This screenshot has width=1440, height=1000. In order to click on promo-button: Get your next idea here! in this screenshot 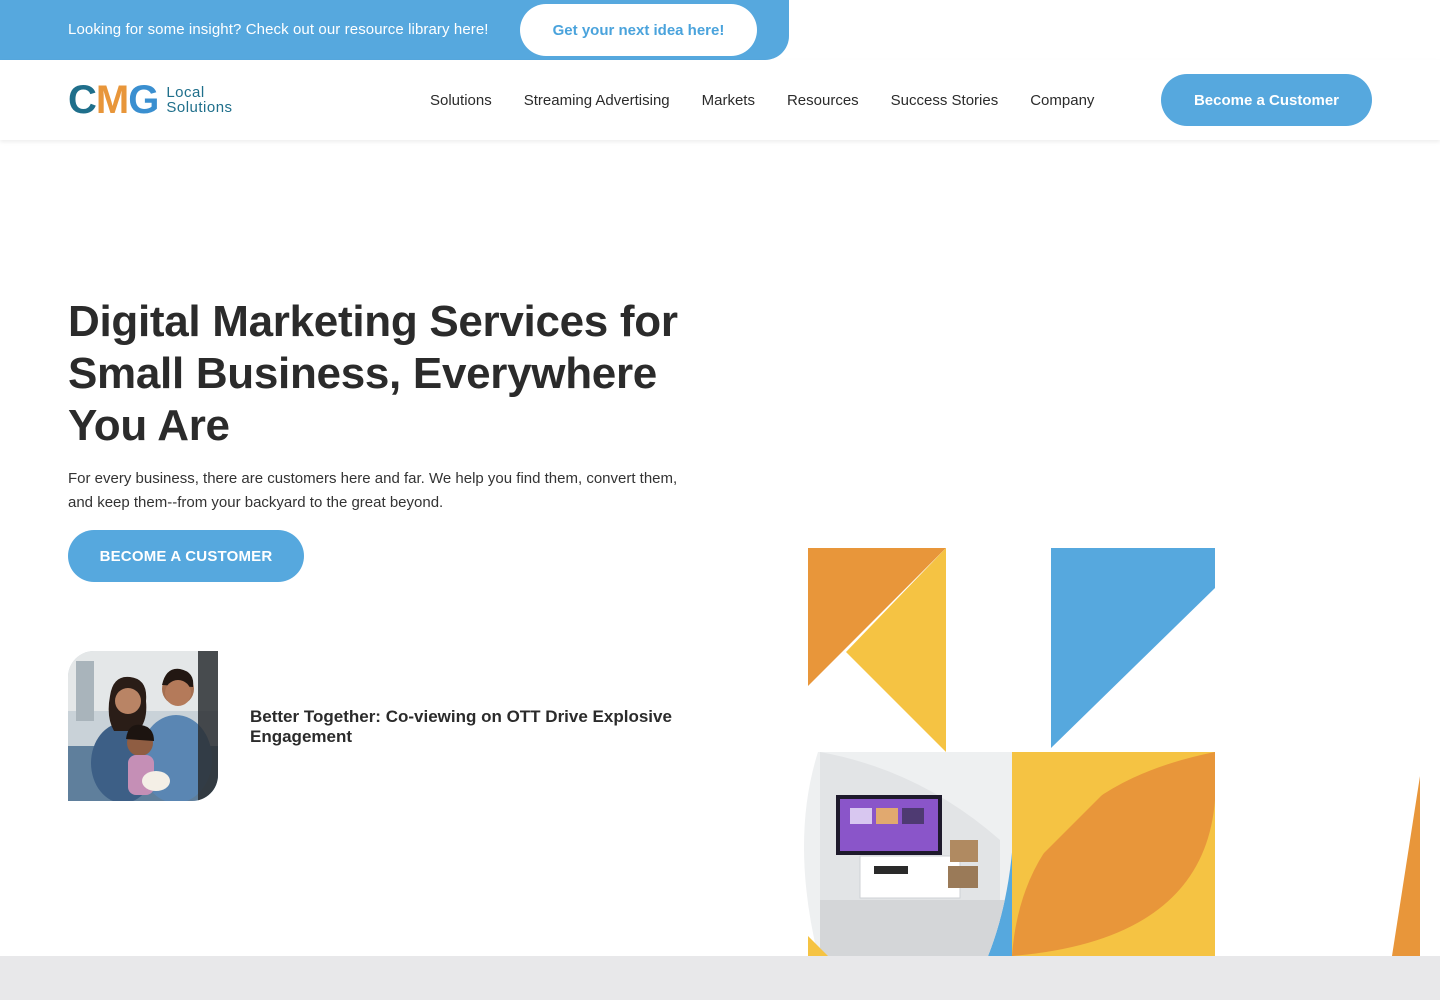, I will do `click(638, 30)`.